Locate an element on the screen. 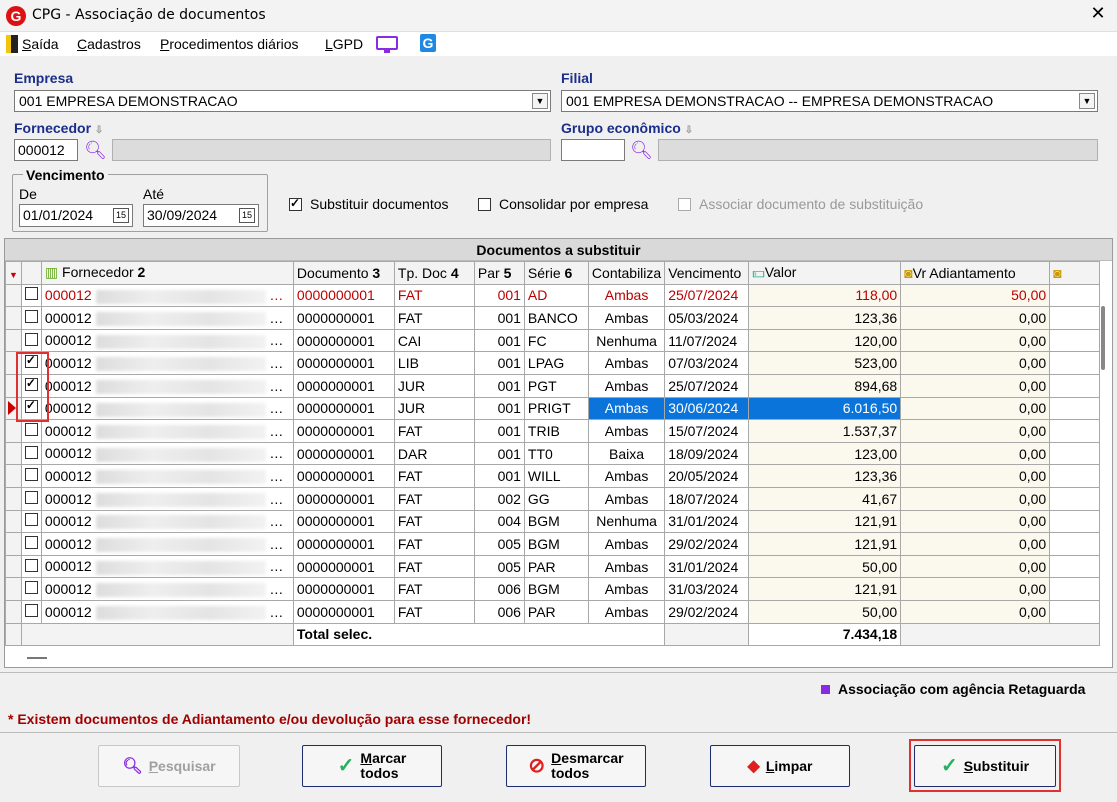 Image resolution: width=1117 pixels, height=802 pixels. fornecedor-code-input: 000012 is located at coordinates (46, 150).